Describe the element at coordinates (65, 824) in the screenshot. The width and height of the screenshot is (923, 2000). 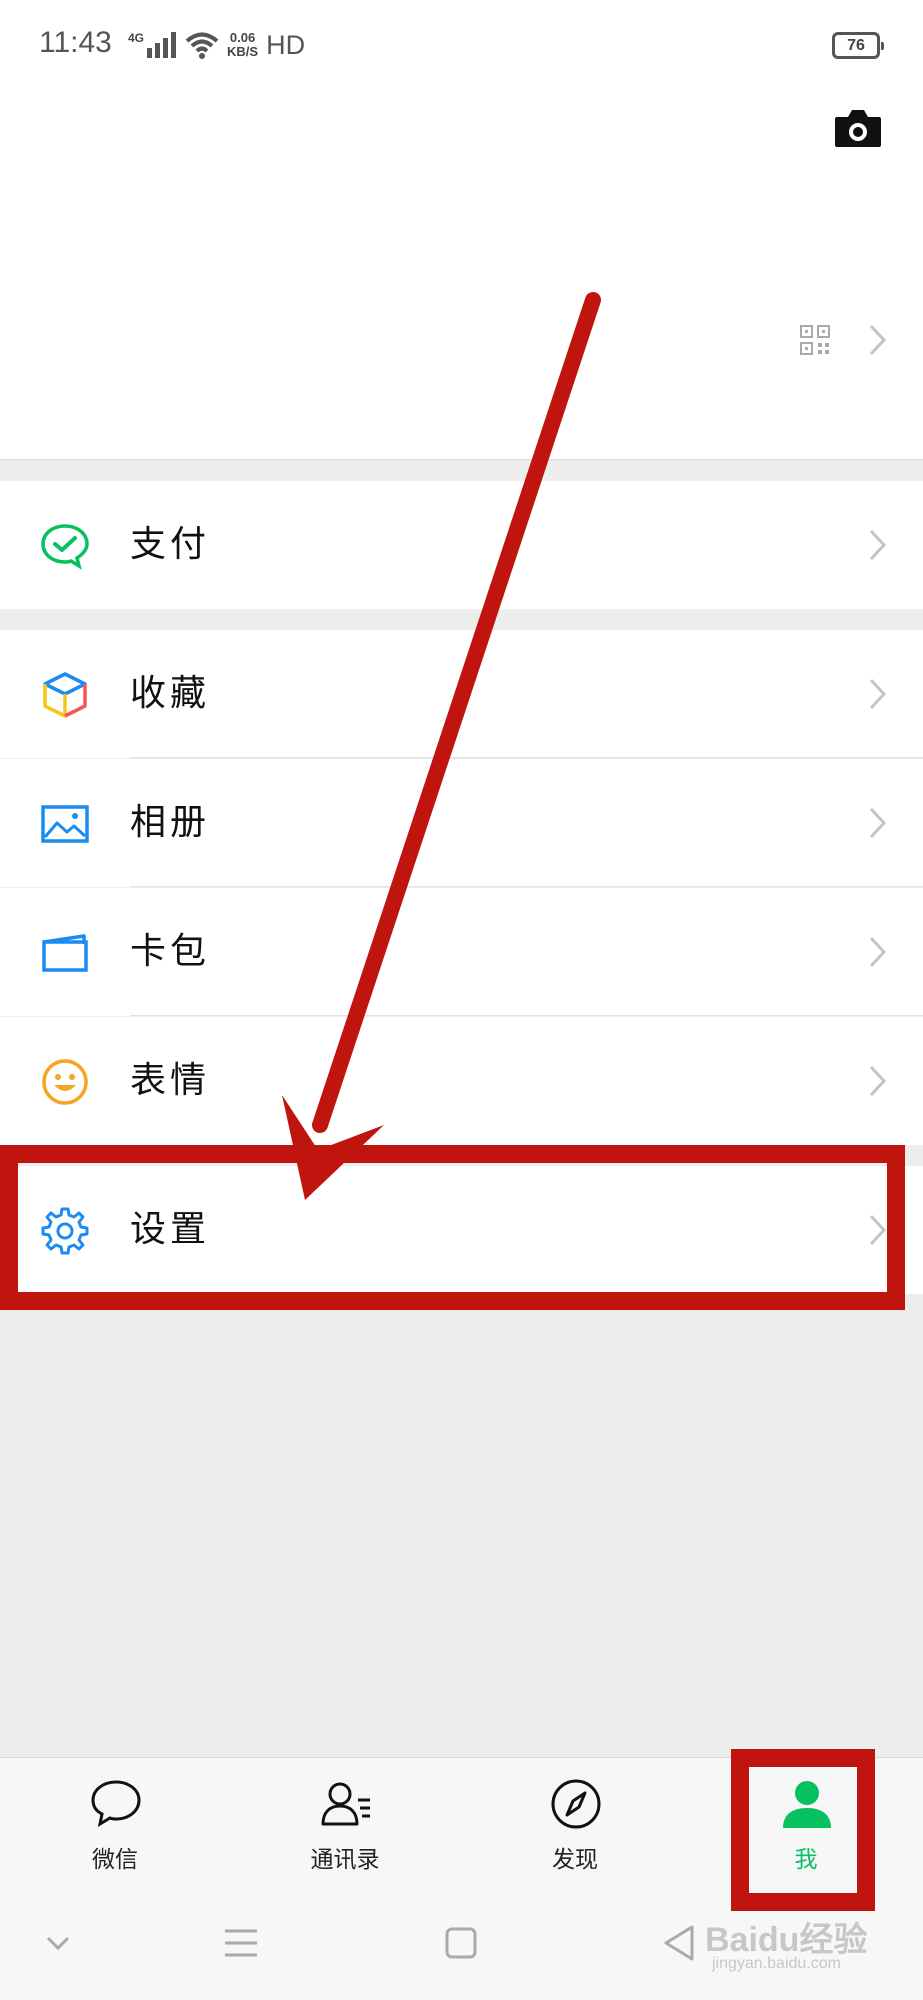
I see `album-icon` at that location.